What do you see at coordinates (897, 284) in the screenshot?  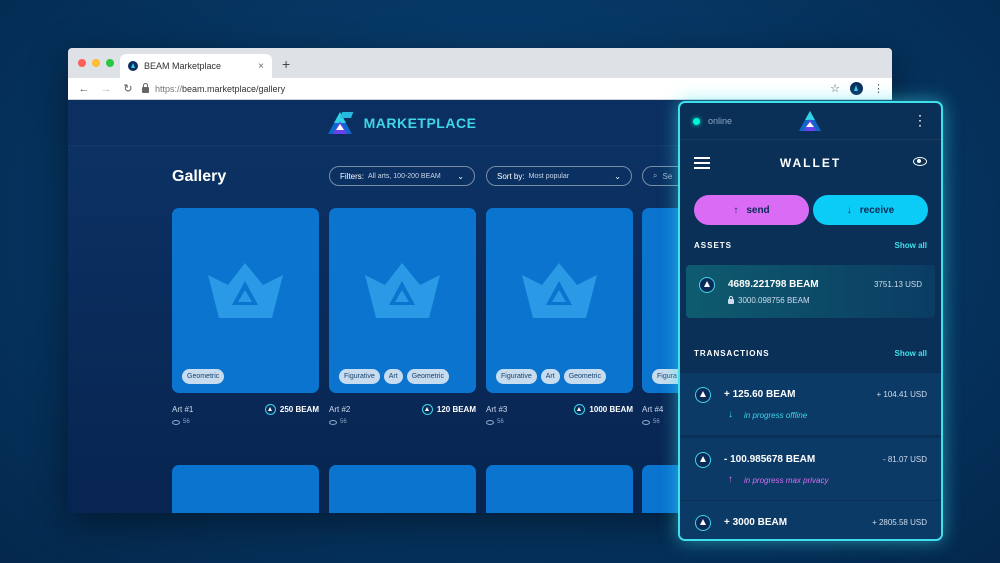 I see `asset-usd: 3751.13 USD` at bounding box center [897, 284].